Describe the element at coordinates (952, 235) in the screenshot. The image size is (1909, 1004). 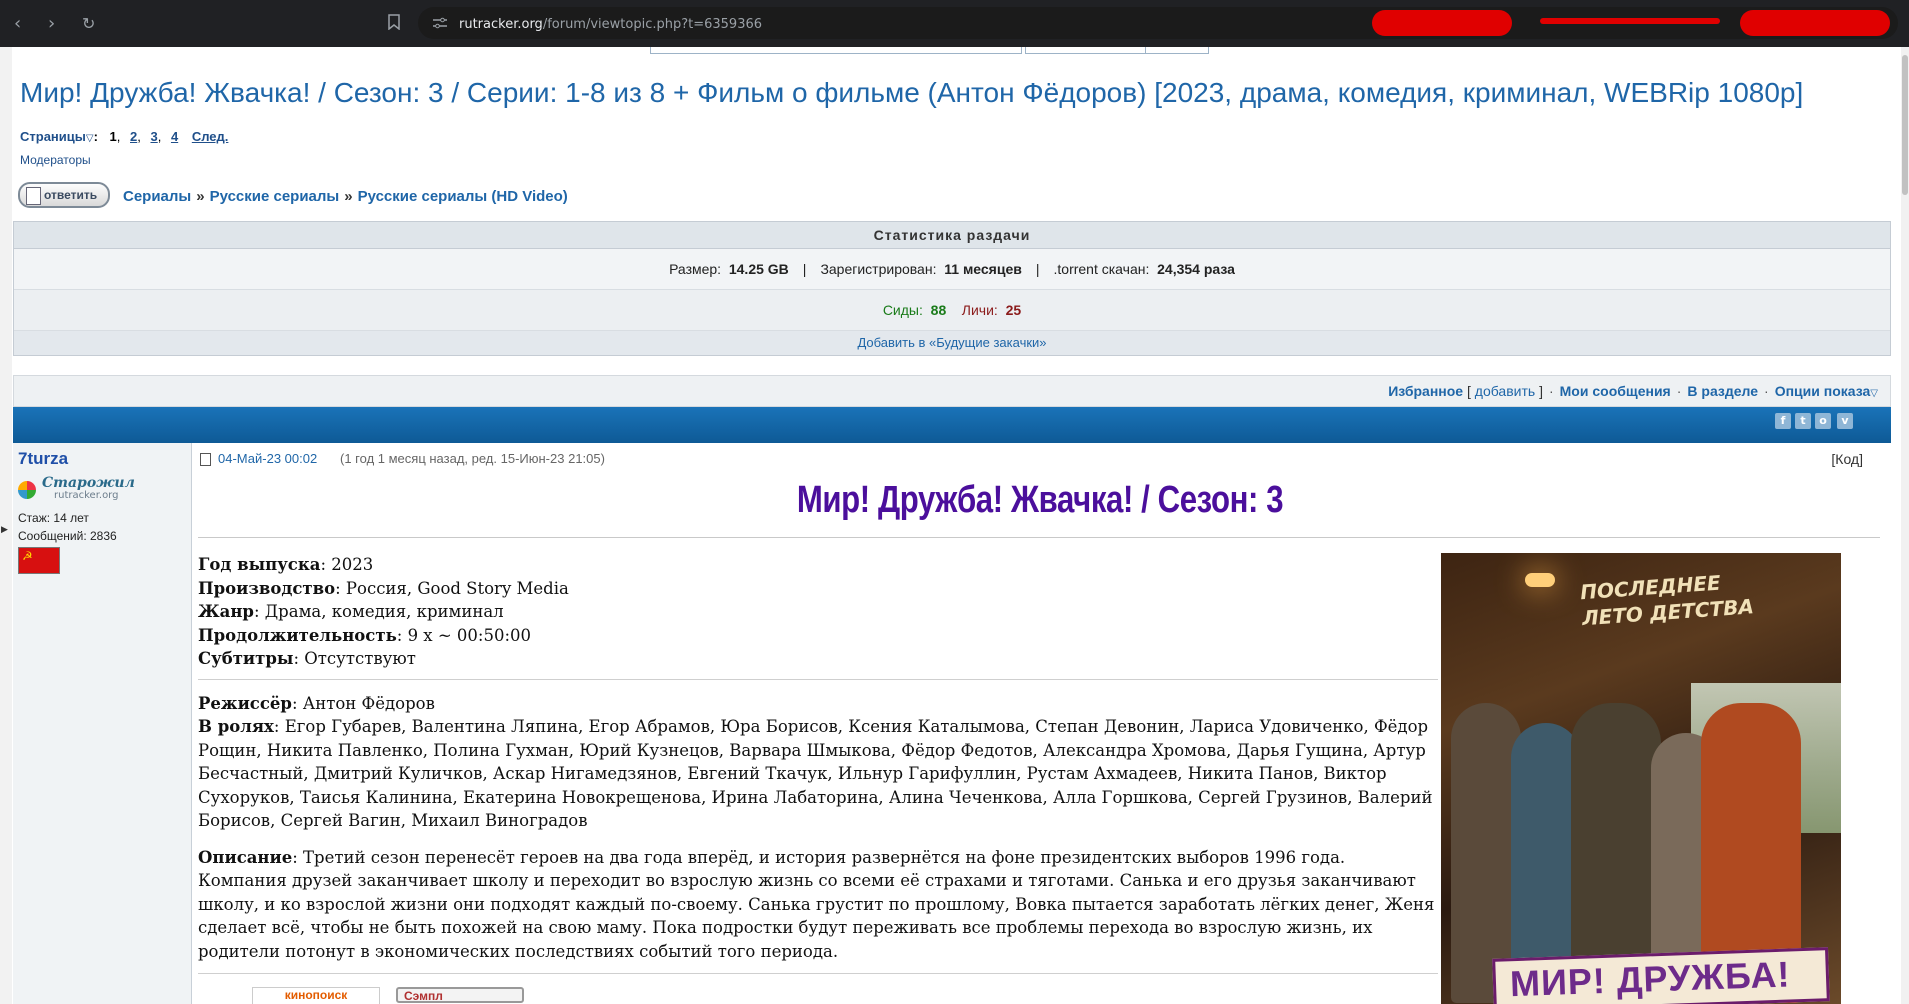
I see `stats-header: Статистика раздачи` at that location.